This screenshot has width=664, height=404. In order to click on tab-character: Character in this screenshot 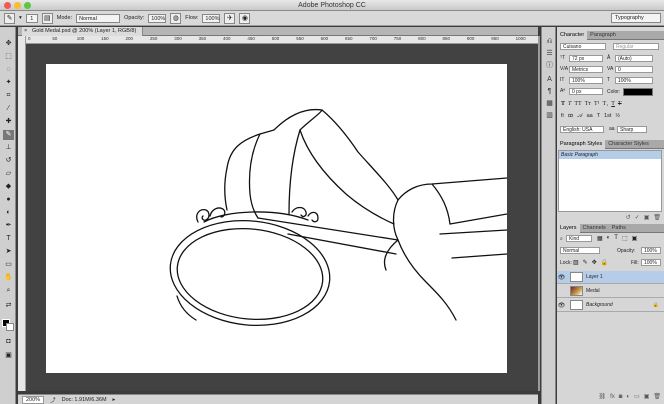, I will do `click(572, 35)`.